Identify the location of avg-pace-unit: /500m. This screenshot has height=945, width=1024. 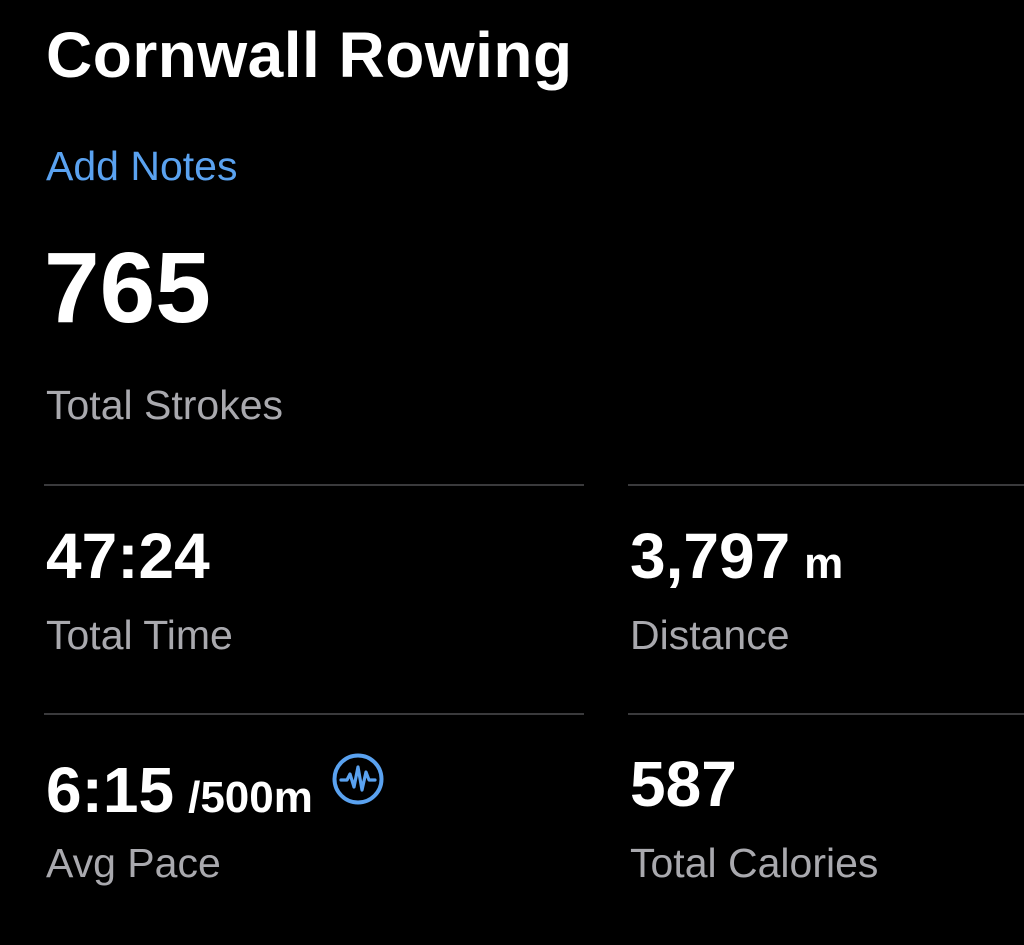
(250, 797).